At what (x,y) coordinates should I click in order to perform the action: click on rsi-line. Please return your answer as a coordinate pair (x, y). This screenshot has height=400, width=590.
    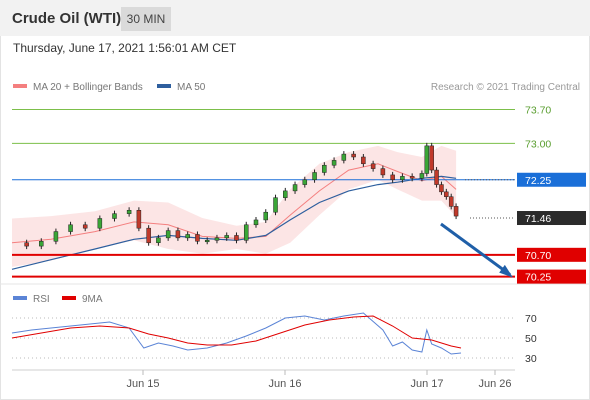
    Looking at the image, I should click on (236, 333).